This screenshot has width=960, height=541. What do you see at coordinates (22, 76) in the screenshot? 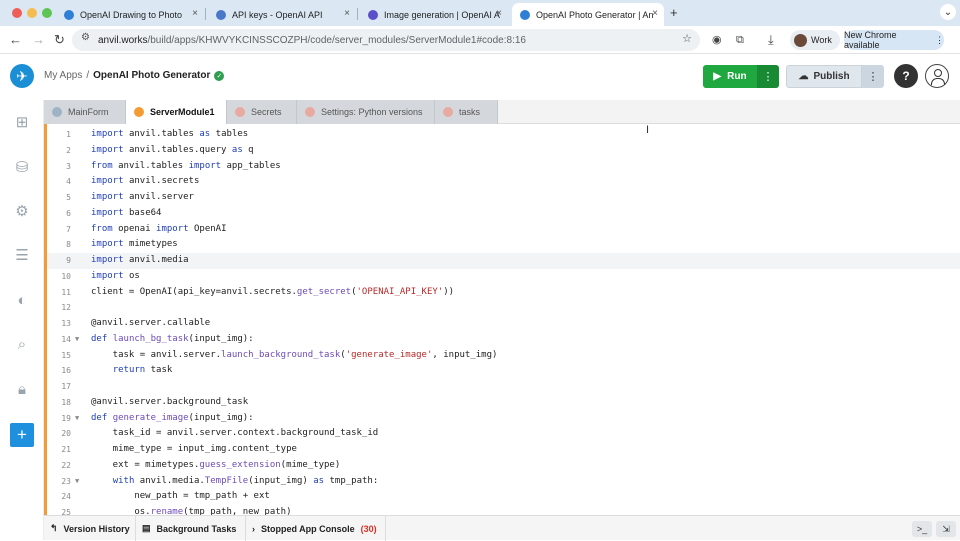
I see `anvil-logo-icon: ✈` at bounding box center [22, 76].